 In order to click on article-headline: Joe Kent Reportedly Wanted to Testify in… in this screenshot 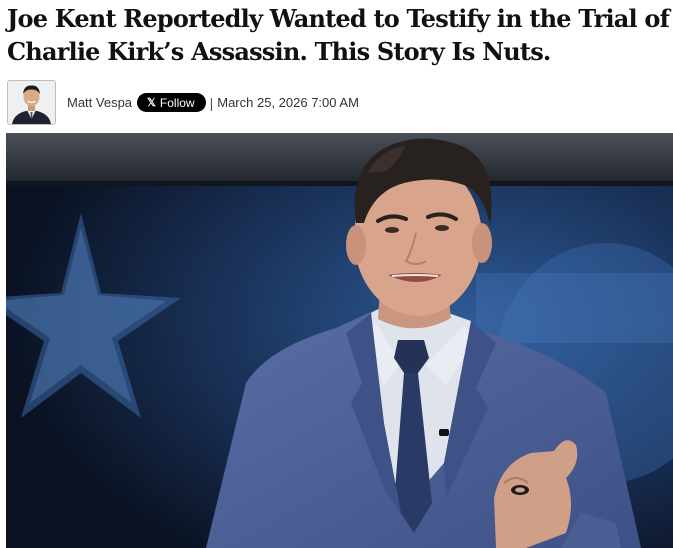, I will do `click(340, 35)`.